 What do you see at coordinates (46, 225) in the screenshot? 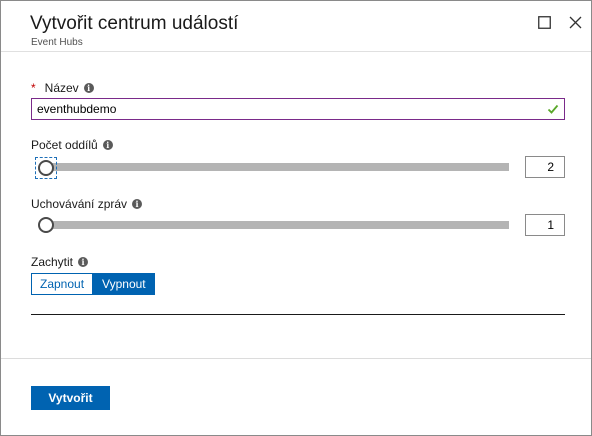
I see `retention-slider-thumb` at bounding box center [46, 225].